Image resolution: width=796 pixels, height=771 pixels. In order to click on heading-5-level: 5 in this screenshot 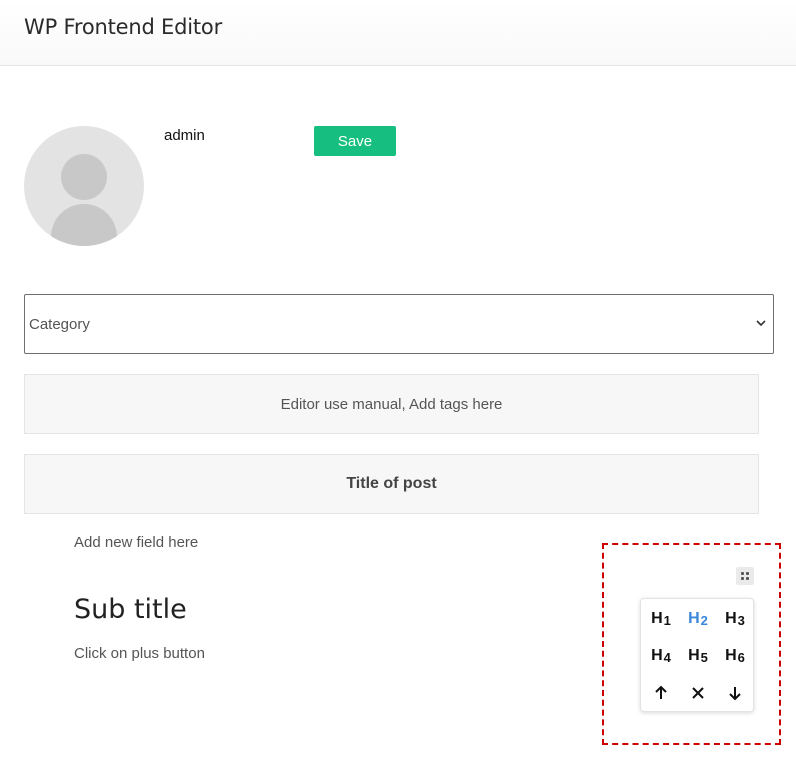, I will do `click(704, 657)`.